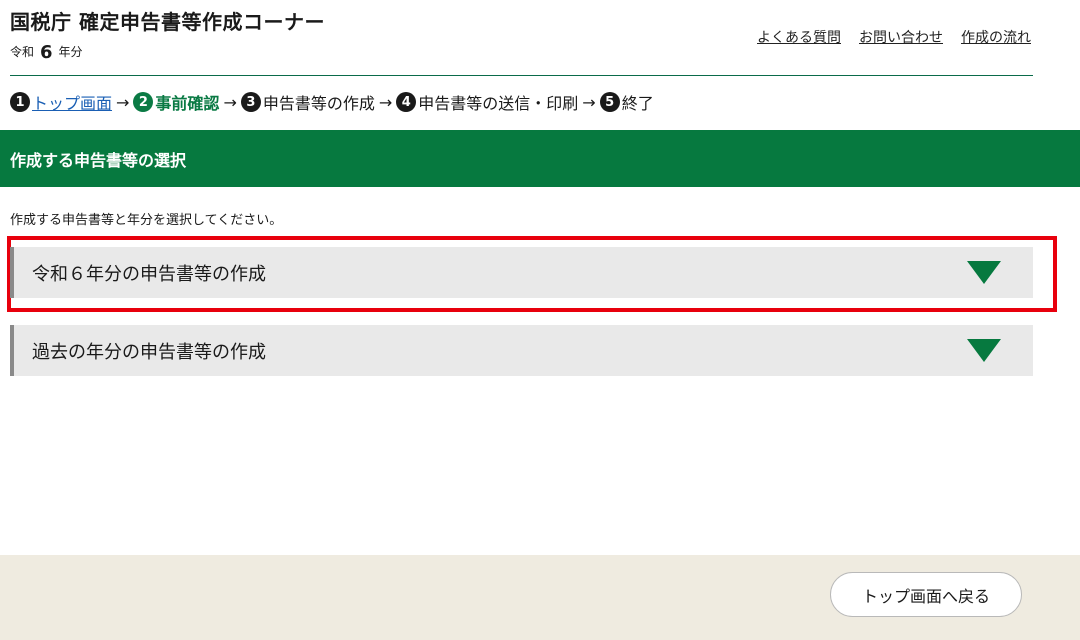 Image resolution: width=1080 pixels, height=640 pixels. I want to click on era-year: 6, so click(46, 52).